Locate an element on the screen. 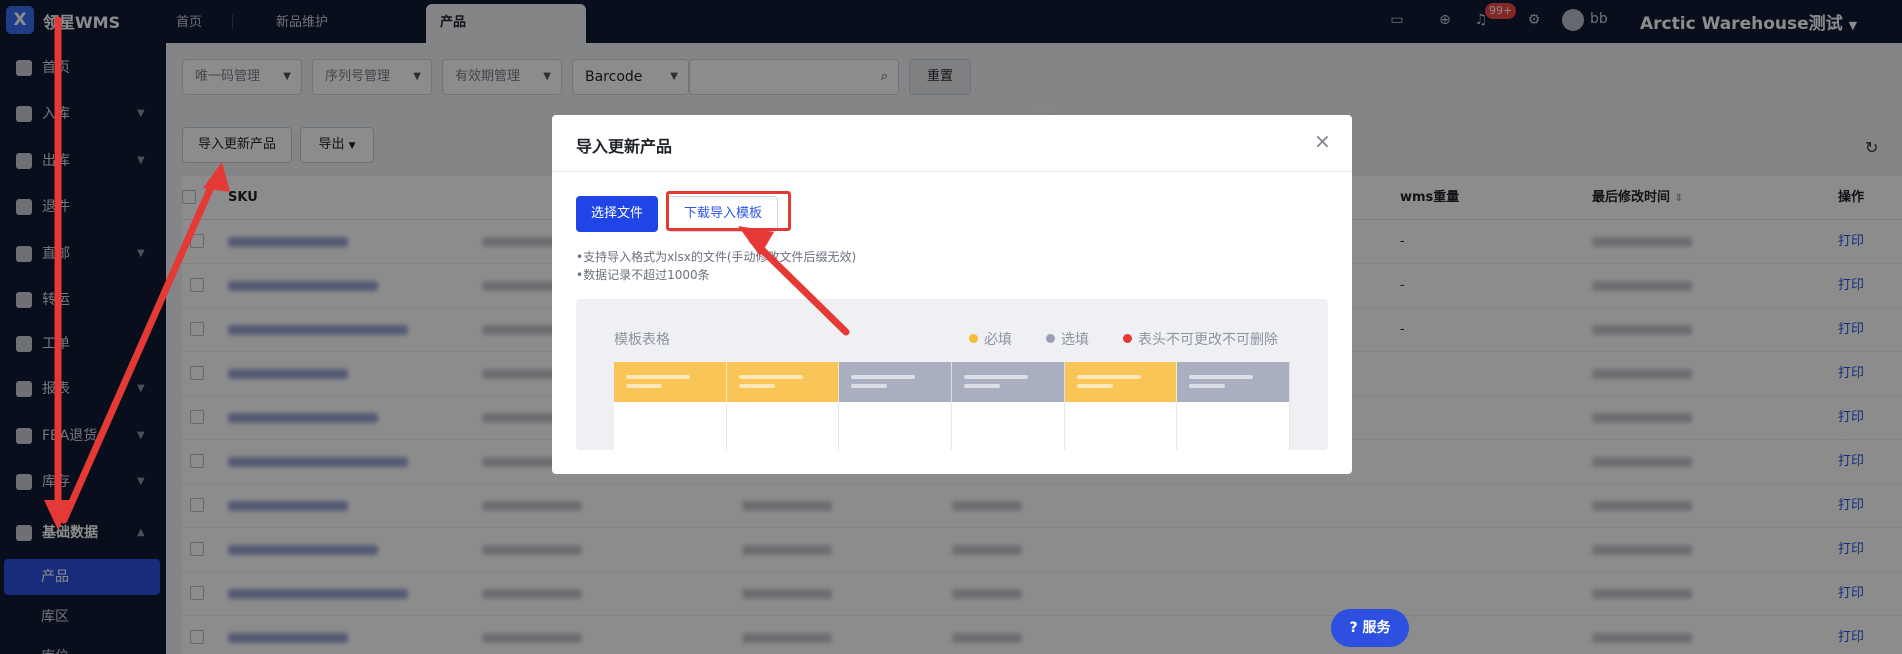 The width and height of the screenshot is (1902, 654). note-format: •支持导入格式为xlsx的文件(手动修改文件后缀无效) is located at coordinates (716, 257).